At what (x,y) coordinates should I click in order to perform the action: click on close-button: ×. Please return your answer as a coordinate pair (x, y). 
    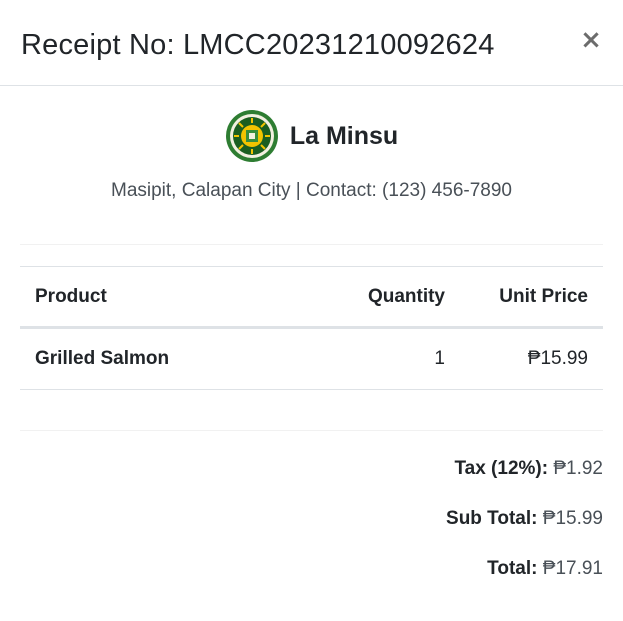
    Looking at the image, I should click on (591, 40).